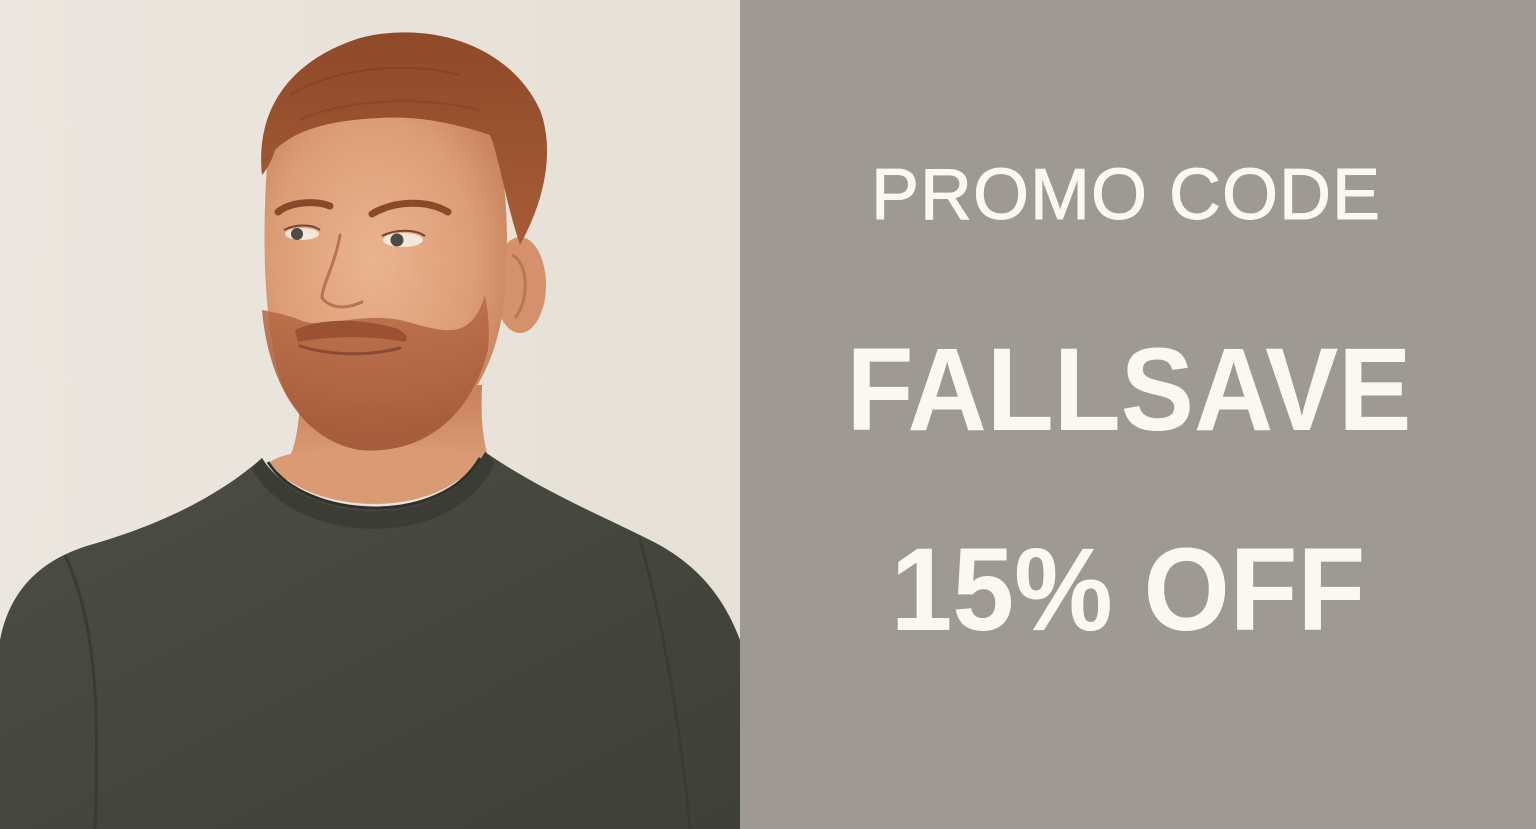  I want to click on promo-code-value: FALLSAVE, so click(1129, 390).